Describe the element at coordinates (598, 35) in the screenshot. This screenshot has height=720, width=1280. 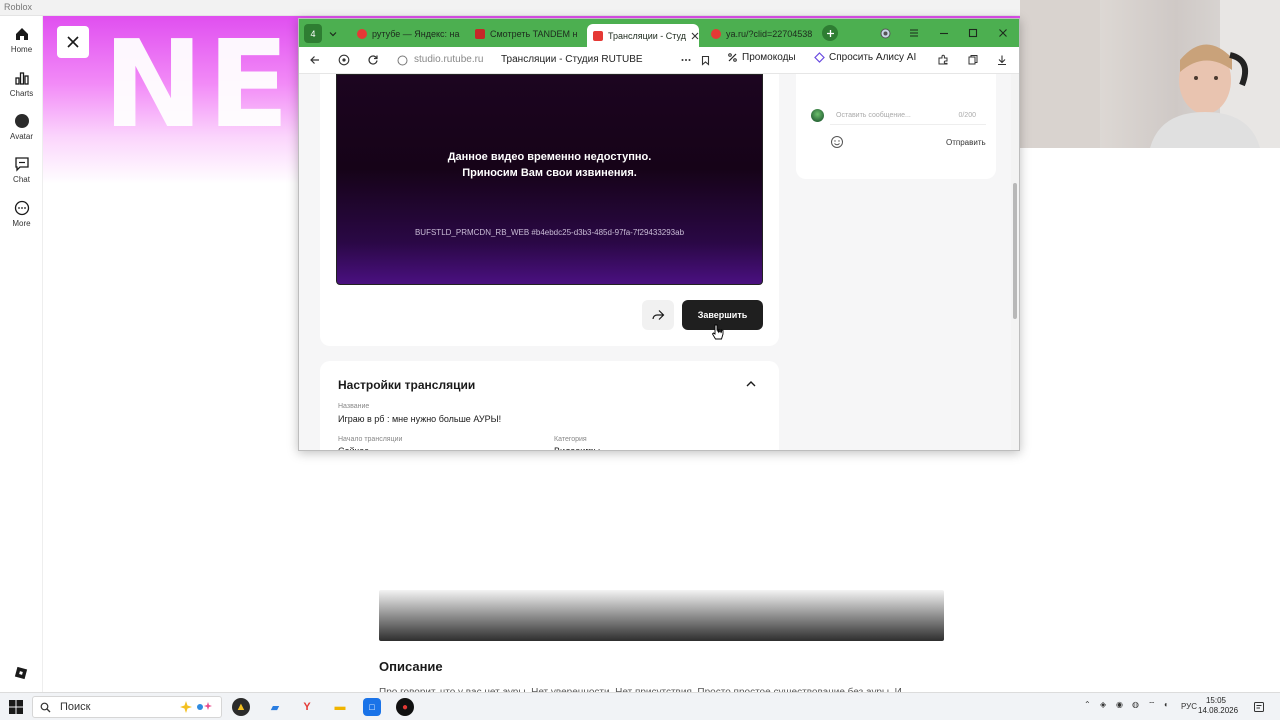
I see `rutube-studio-favicon-icon` at that location.